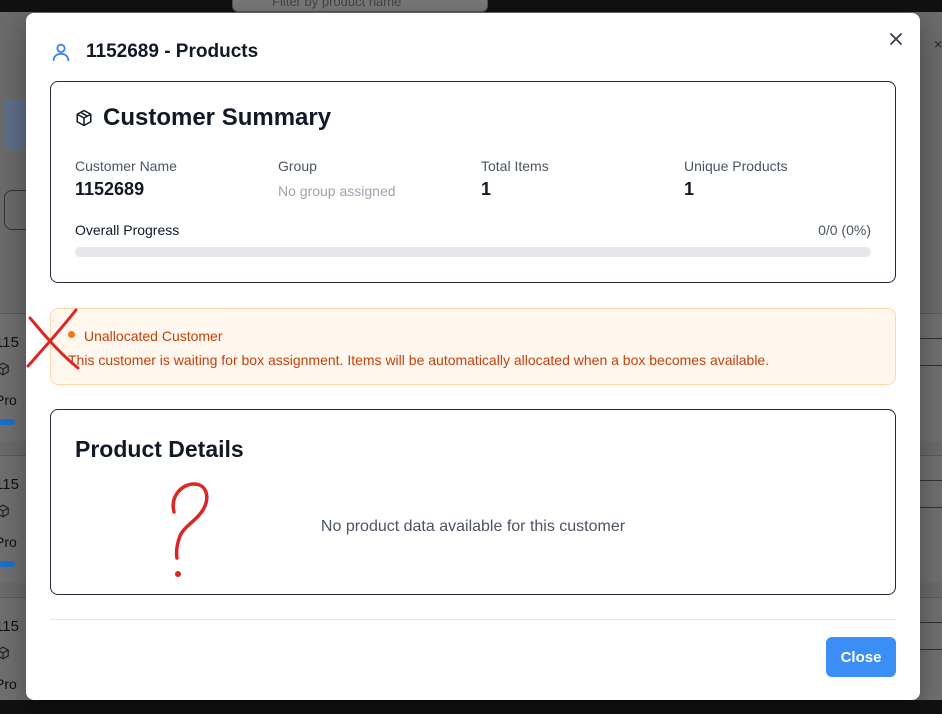  What do you see at coordinates (896, 39) in the screenshot?
I see `close-icon` at bounding box center [896, 39].